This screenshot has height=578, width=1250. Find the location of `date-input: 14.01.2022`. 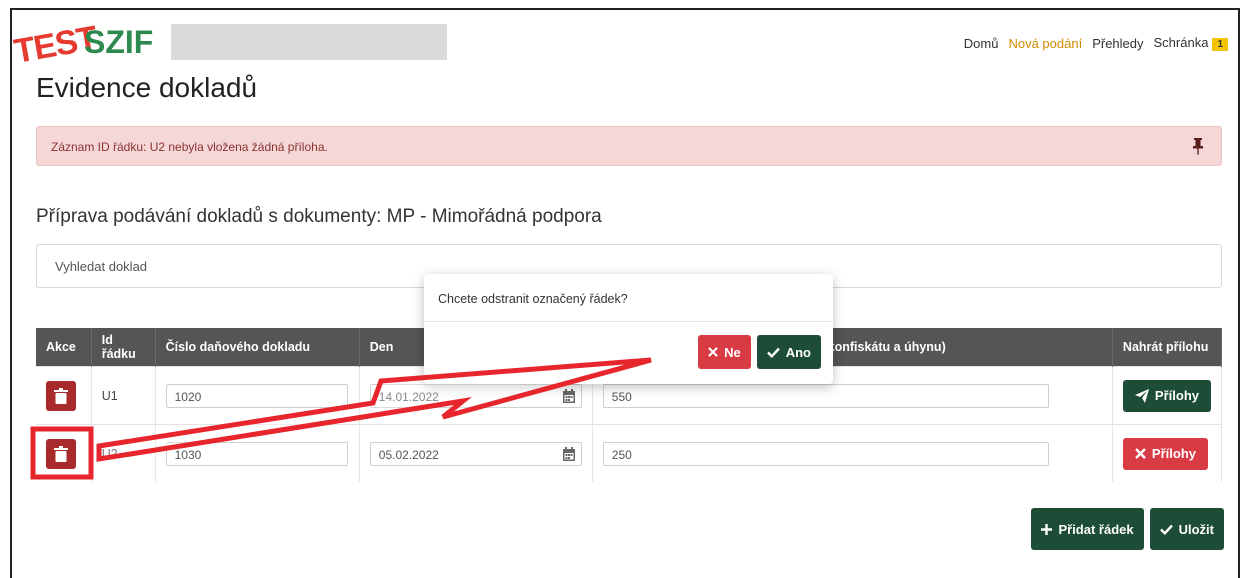

date-input: 14.01.2022 is located at coordinates (475, 395).